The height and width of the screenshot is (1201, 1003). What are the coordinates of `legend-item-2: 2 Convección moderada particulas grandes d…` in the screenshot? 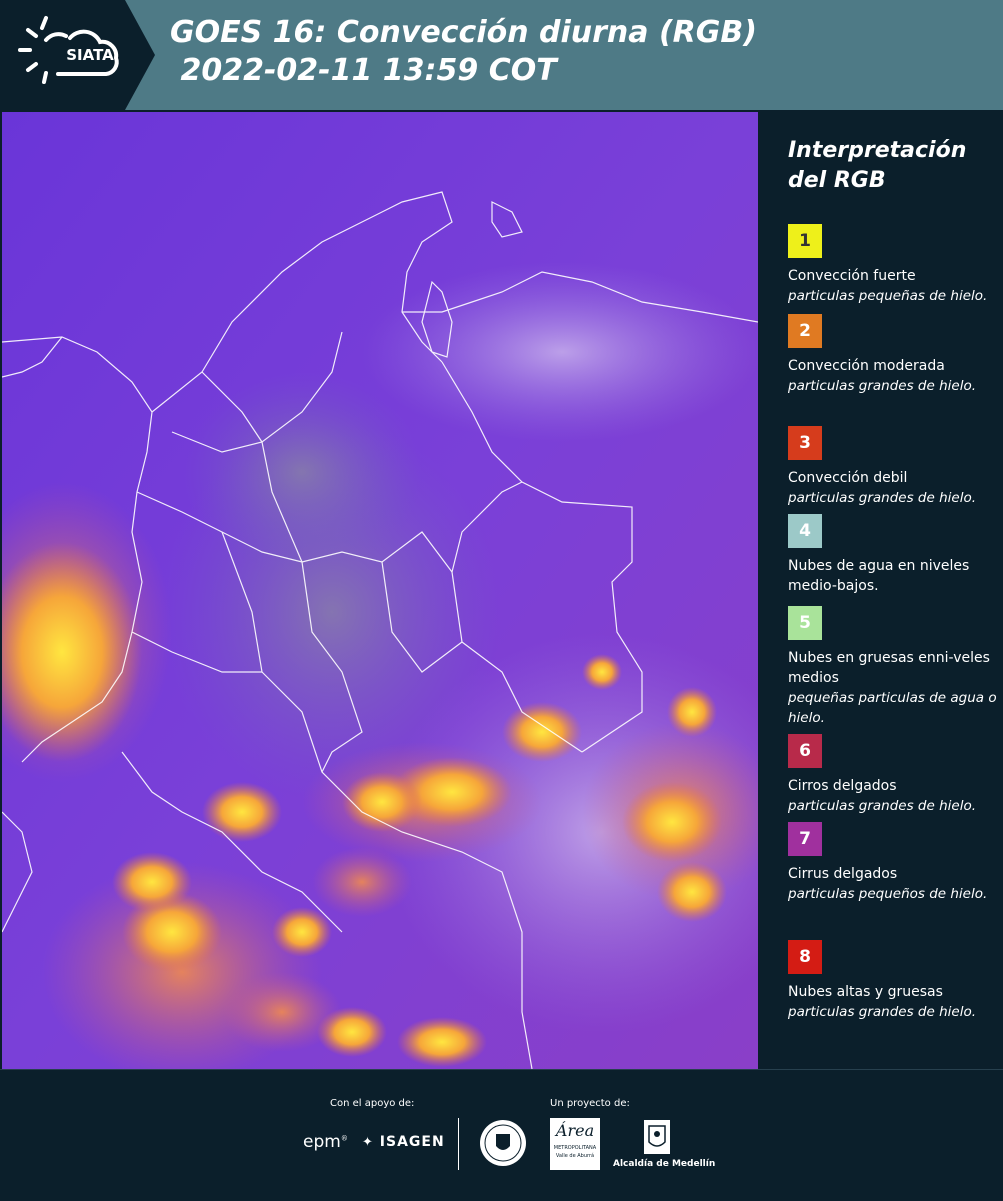 It's located at (893, 355).